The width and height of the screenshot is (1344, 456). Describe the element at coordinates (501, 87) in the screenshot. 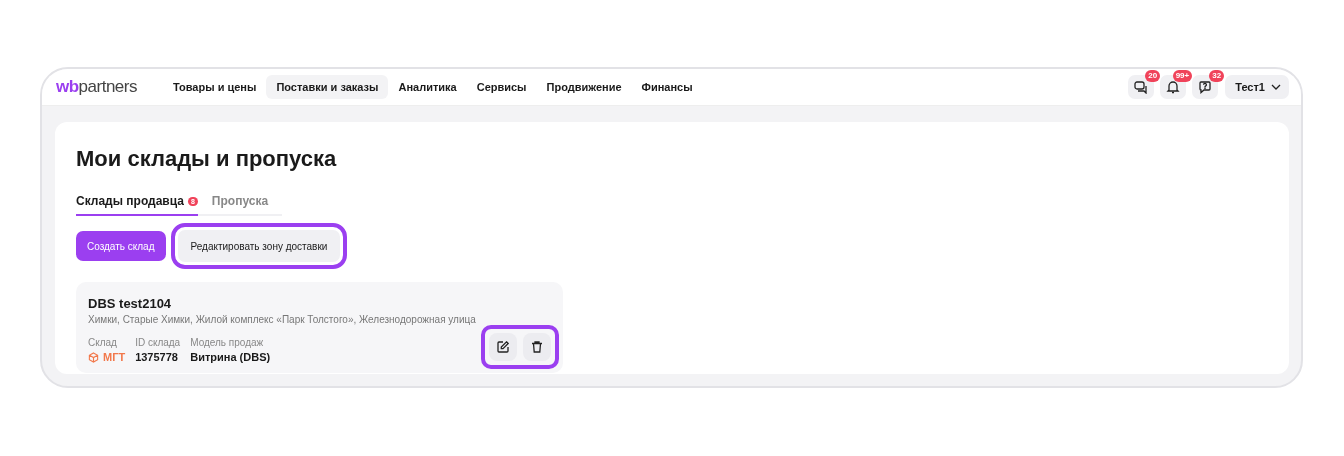

I see `nav-item: Сервисы` at that location.